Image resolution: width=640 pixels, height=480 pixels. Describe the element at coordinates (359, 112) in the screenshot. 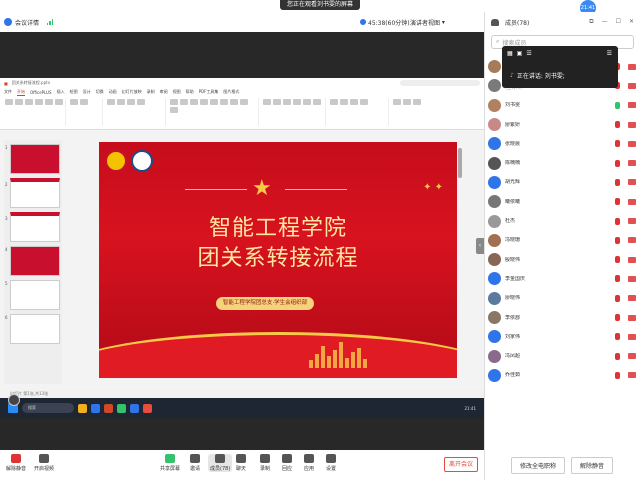

I see `ribbon-group-drawing` at that location.